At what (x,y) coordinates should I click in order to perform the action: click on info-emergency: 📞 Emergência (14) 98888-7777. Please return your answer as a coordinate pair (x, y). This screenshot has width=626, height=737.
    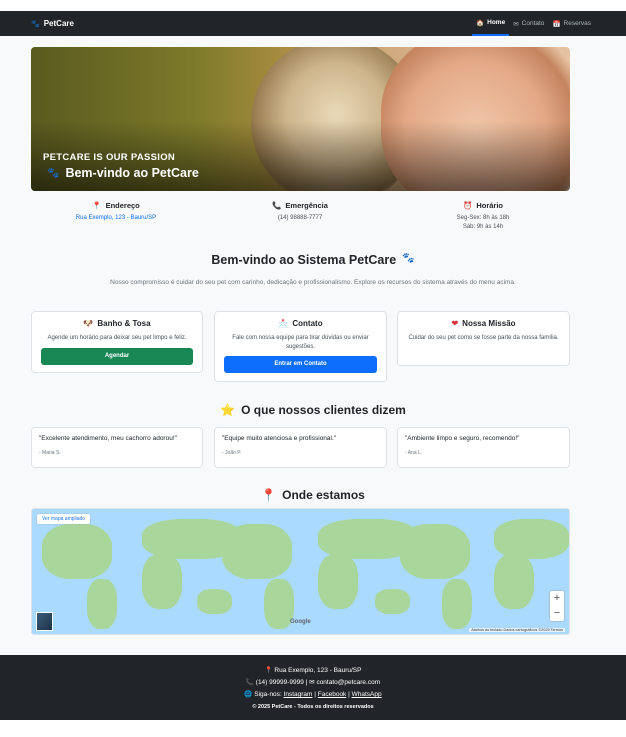
    Looking at the image, I should click on (300, 212).